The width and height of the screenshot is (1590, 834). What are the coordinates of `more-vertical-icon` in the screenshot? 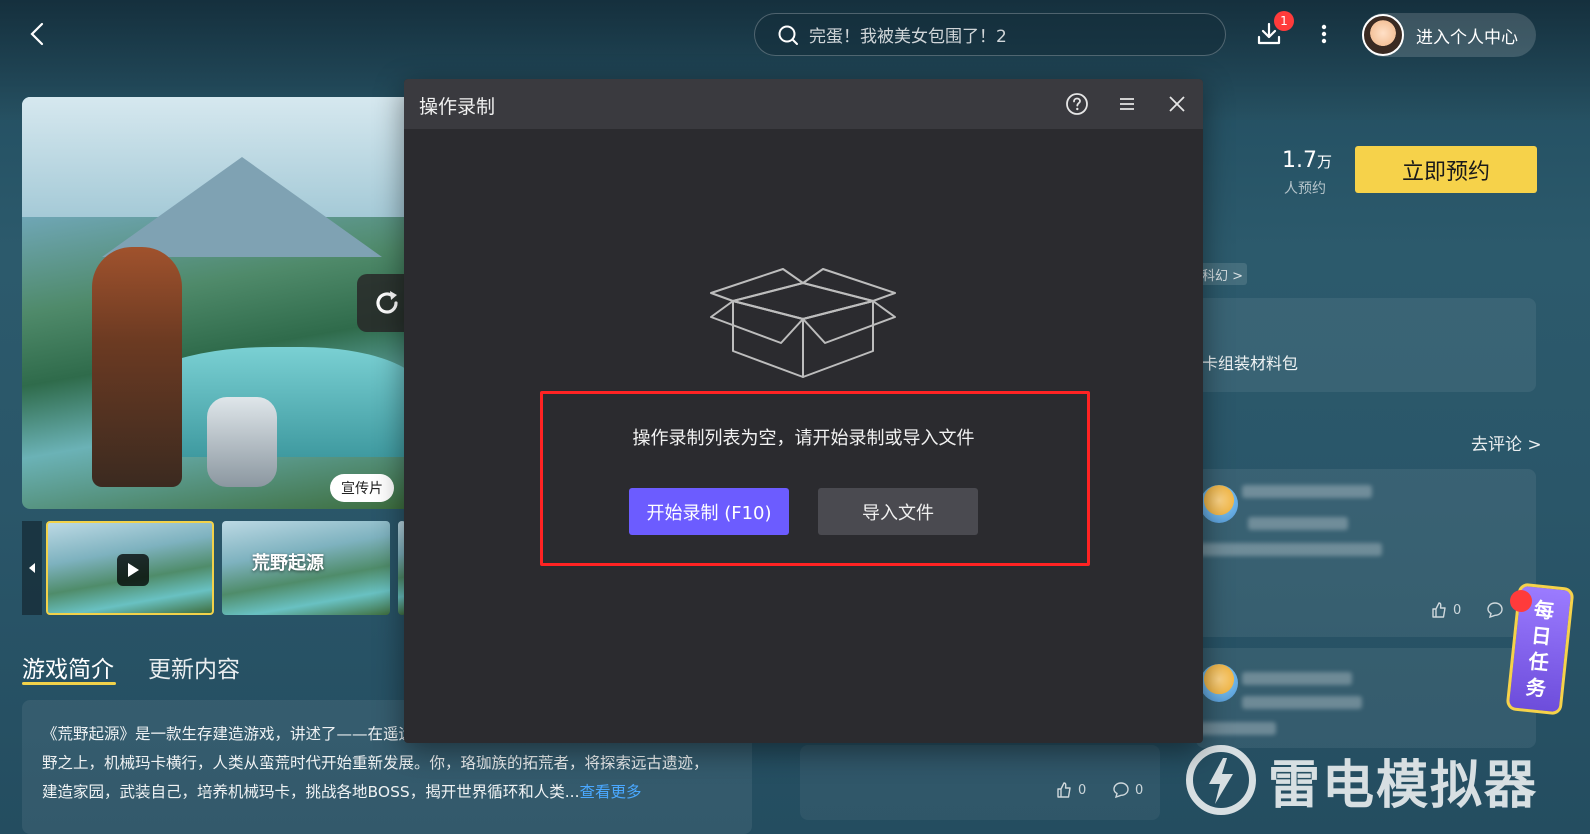 It's located at (1324, 34).